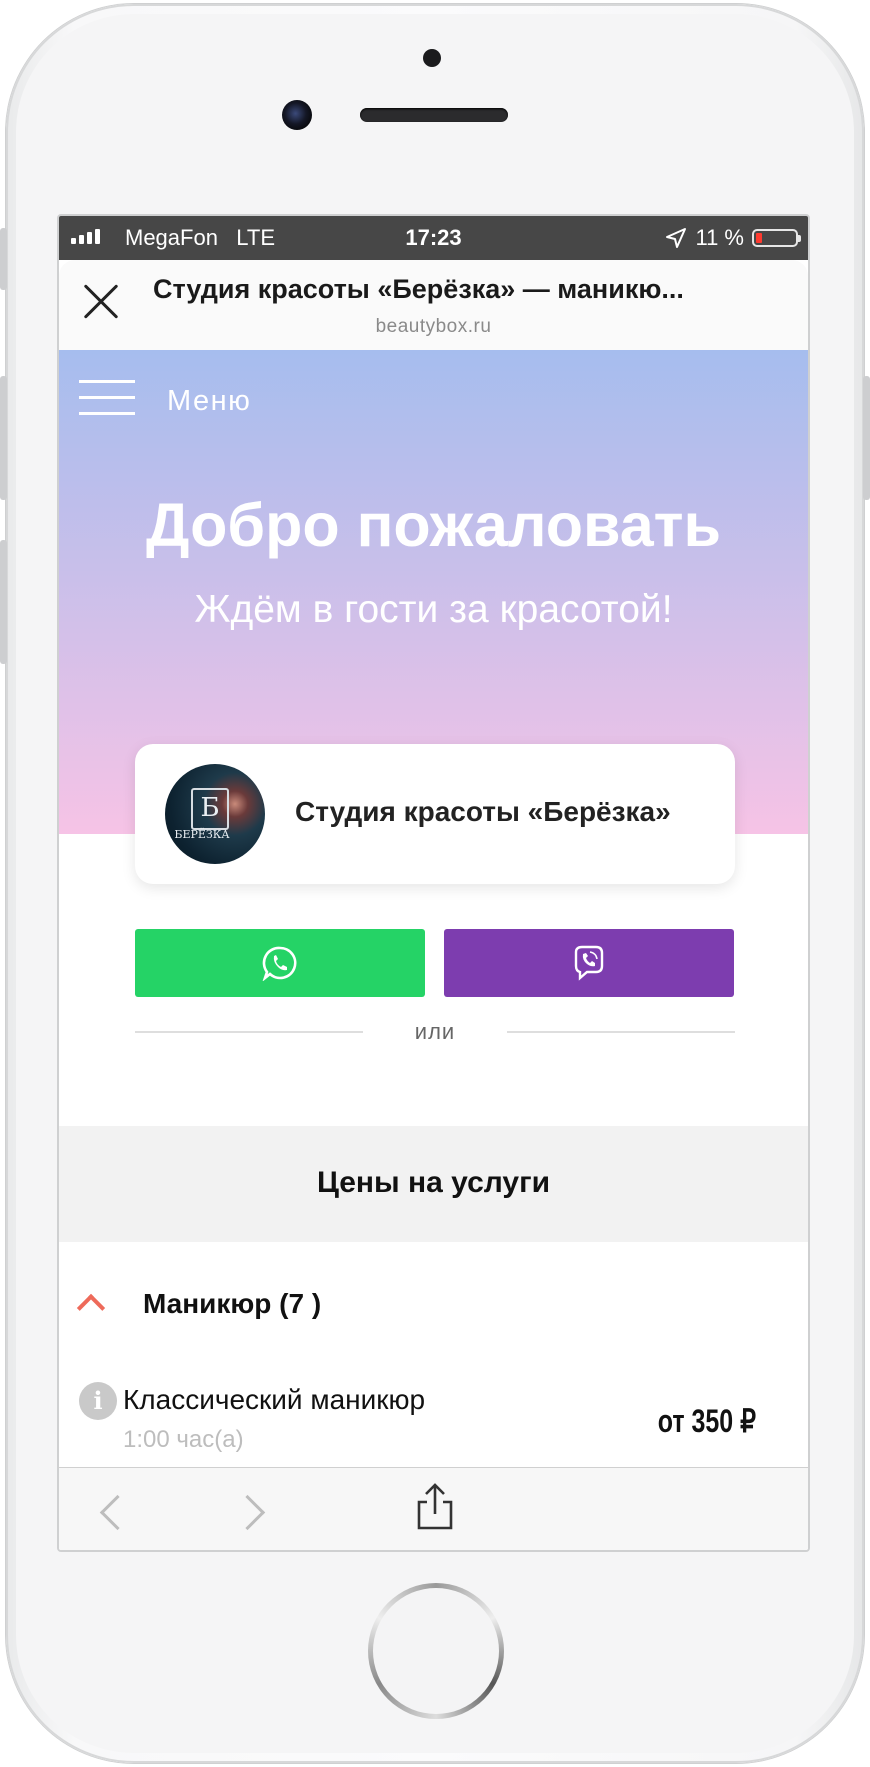 The height and width of the screenshot is (1767, 870). I want to click on volume-up-button, so click(3, 438).